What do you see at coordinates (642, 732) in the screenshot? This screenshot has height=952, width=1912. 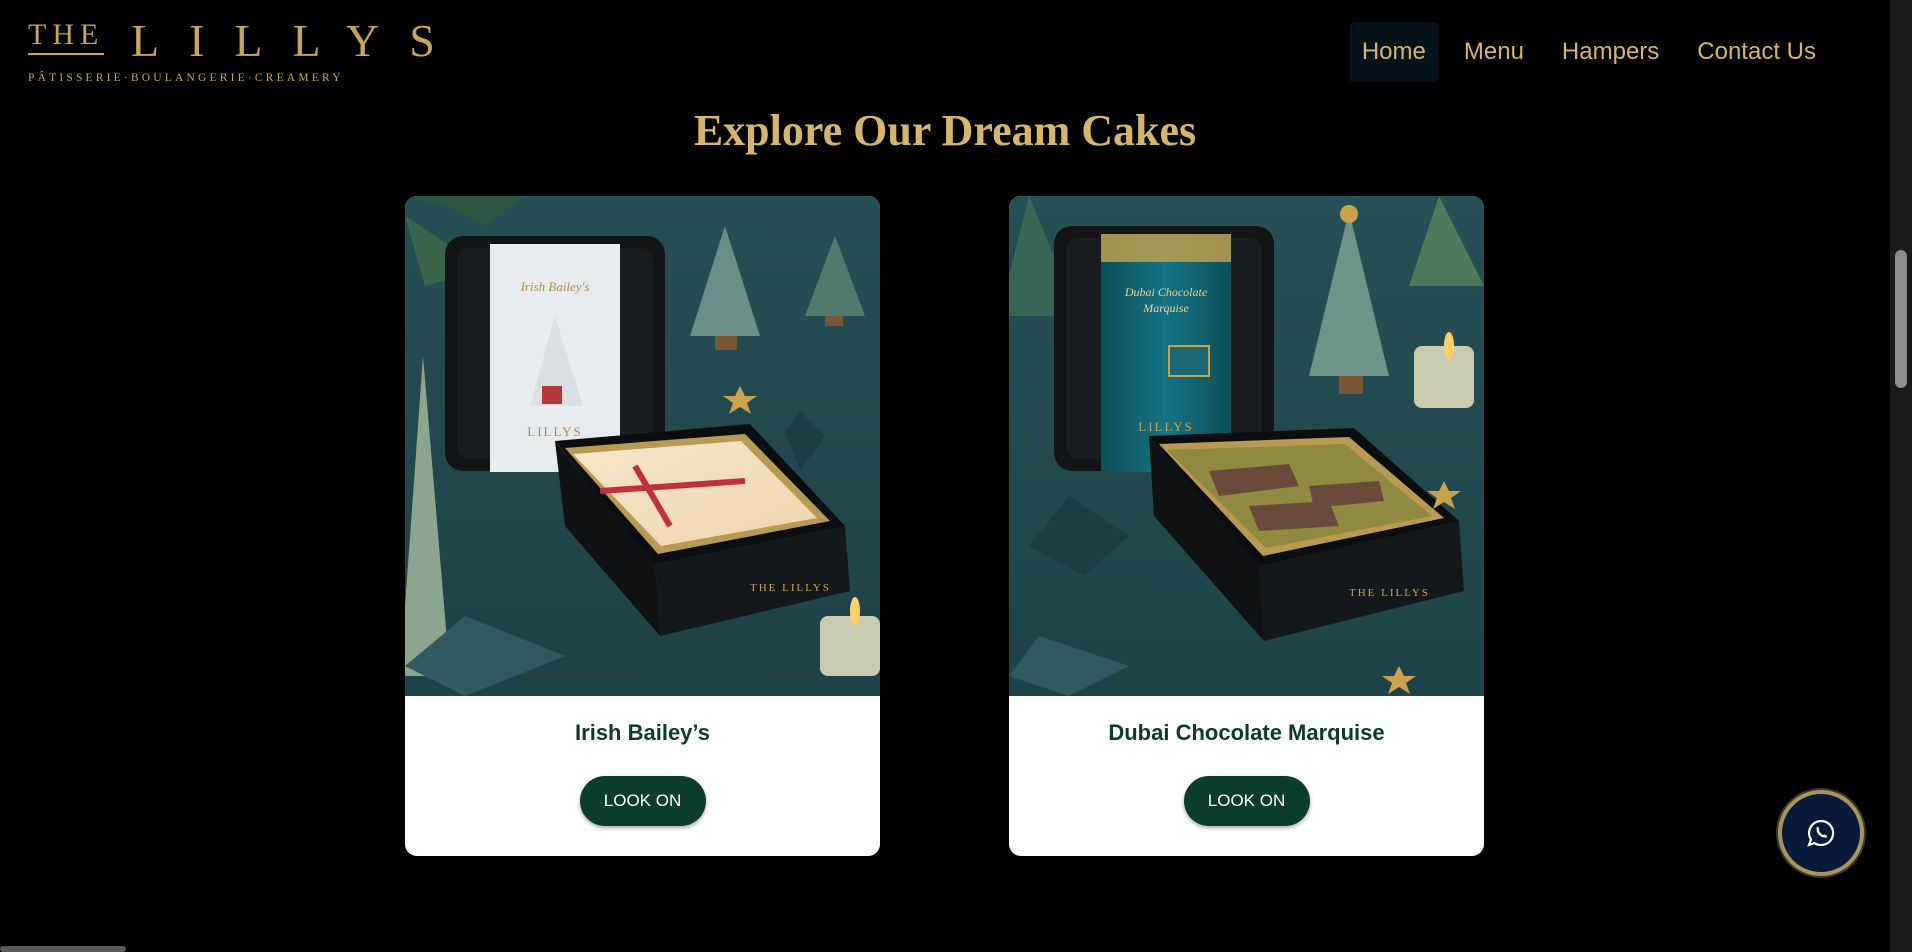 I see `product-title: Irish Bailey’s` at bounding box center [642, 732].